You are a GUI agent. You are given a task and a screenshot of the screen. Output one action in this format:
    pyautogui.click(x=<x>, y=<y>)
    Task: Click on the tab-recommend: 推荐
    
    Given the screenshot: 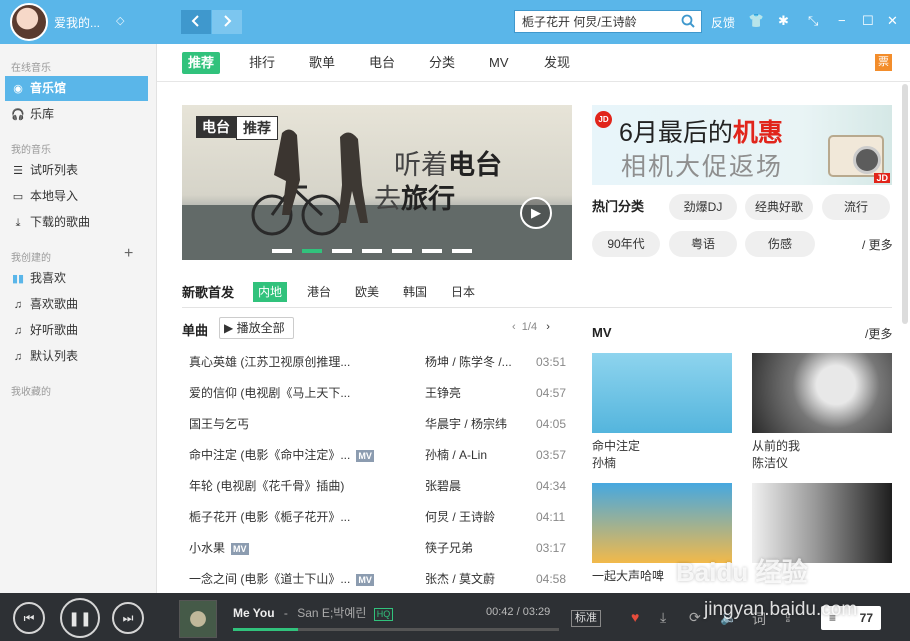 What is the action you would take?
    pyautogui.click(x=201, y=63)
    